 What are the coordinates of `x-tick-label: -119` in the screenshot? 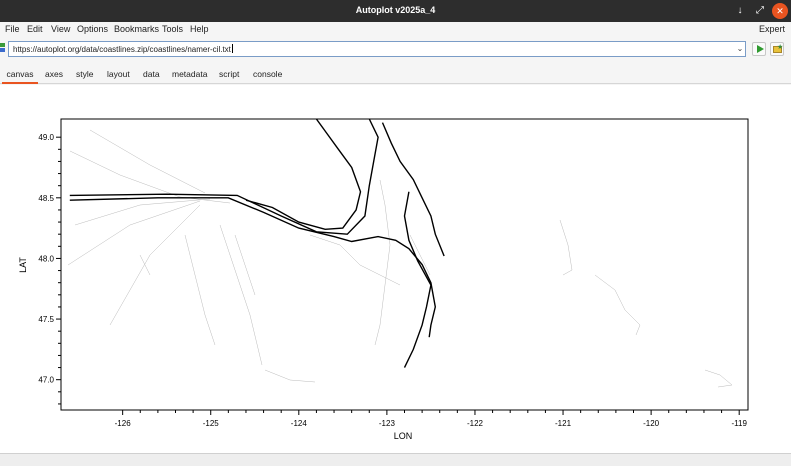 It's located at (739, 423).